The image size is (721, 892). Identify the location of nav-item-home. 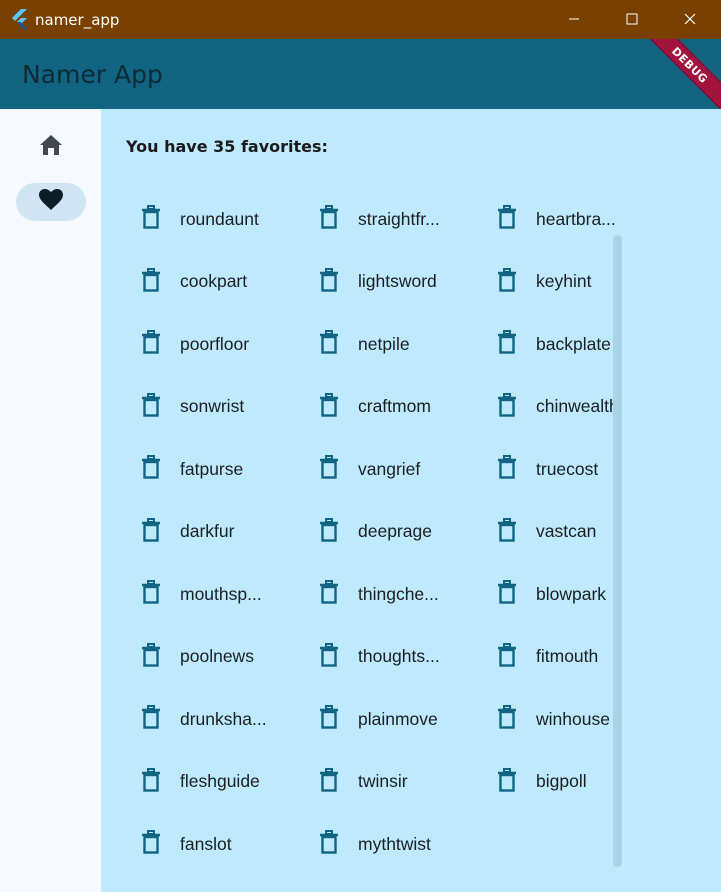
(51, 147).